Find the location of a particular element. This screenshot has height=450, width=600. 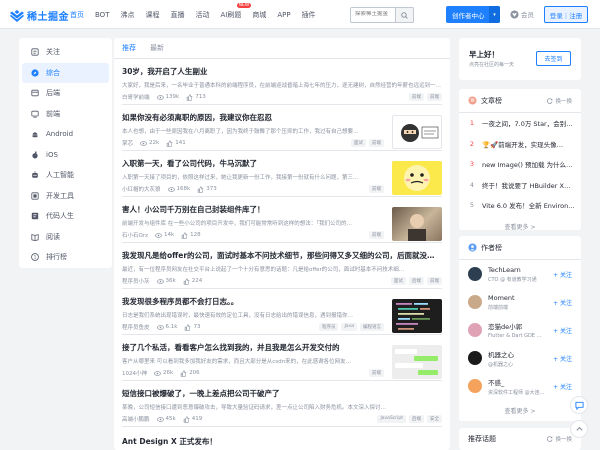

logo: 稀土掘金 is located at coordinates (39, 15).